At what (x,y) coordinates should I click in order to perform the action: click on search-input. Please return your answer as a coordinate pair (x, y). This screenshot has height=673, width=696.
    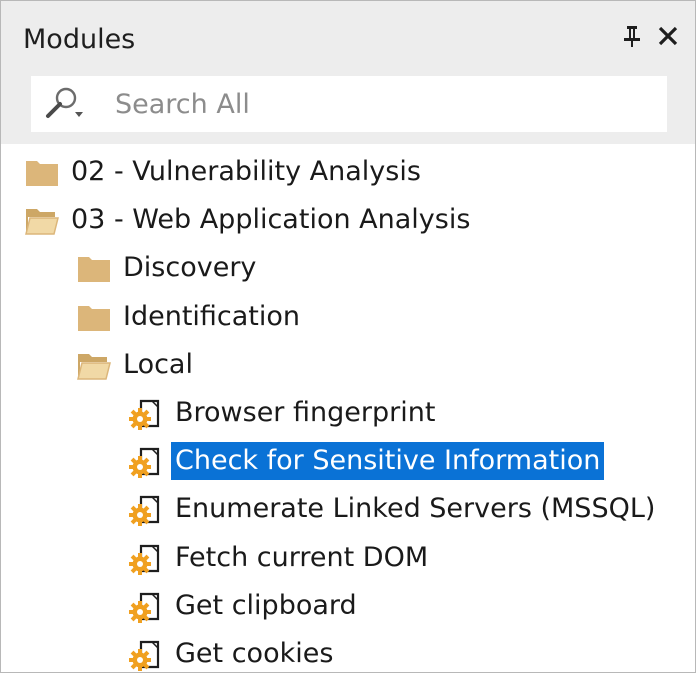
    Looking at the image, I should click on (385, 104).